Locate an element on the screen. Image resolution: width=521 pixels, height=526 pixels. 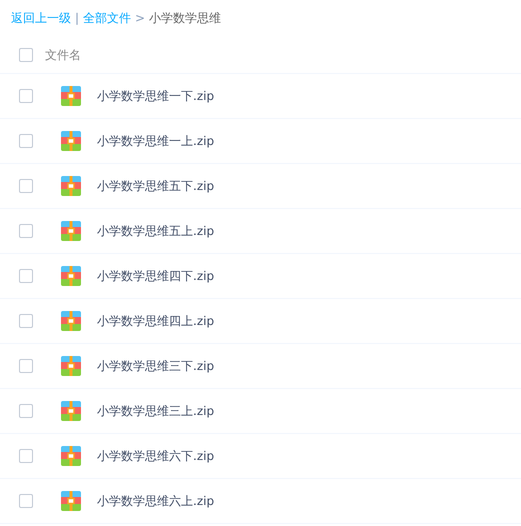
file-name: 小学数学思维五下.zip is located at coordinates (155, 186).